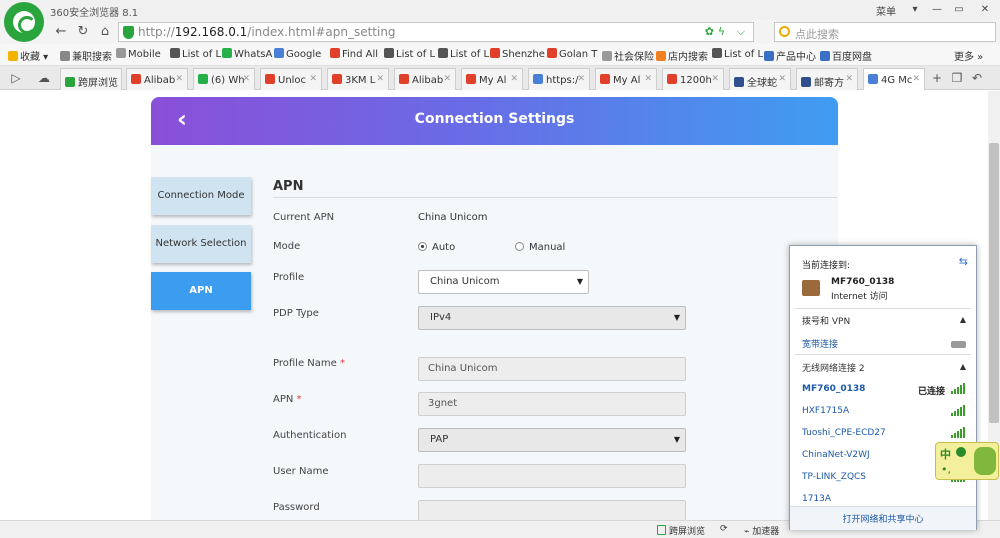  Describe the element at coordinates (834, 477) in the screenshot. I see `wifi-network-item: TP-LINK_ZQCS` at that location.